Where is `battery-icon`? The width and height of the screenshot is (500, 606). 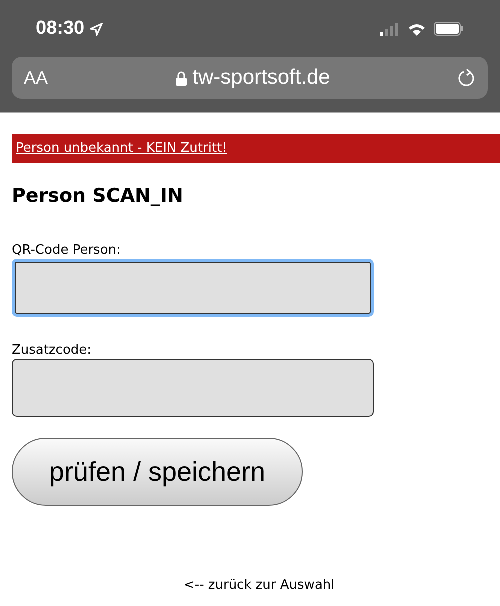 battery-icon is located at coordinates (449, 29).